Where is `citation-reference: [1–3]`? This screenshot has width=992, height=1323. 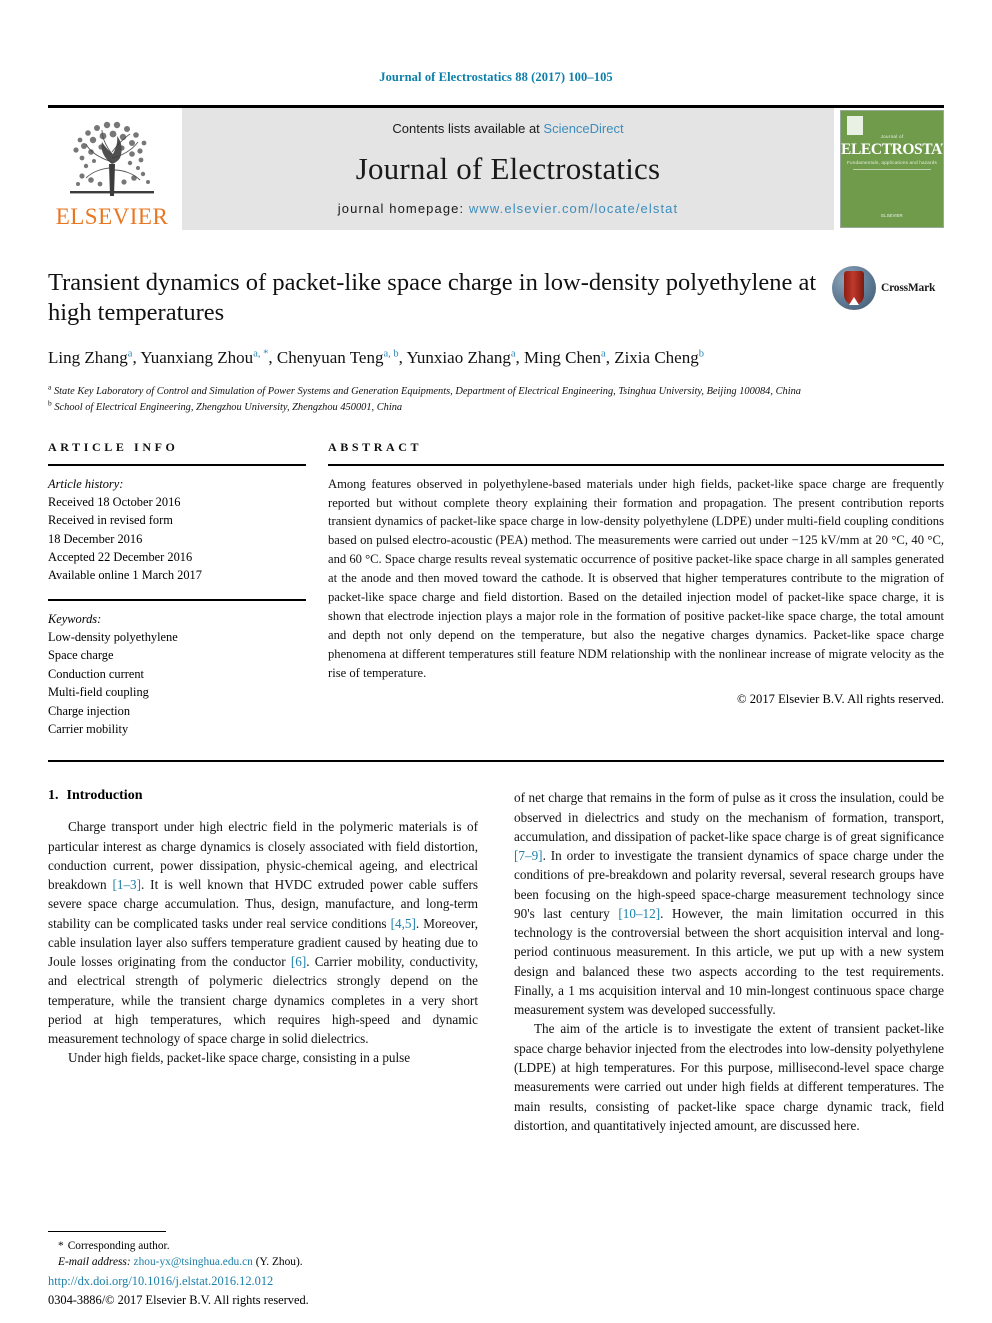
citation-reference: [1–3] is located at coordinates (126, 884).